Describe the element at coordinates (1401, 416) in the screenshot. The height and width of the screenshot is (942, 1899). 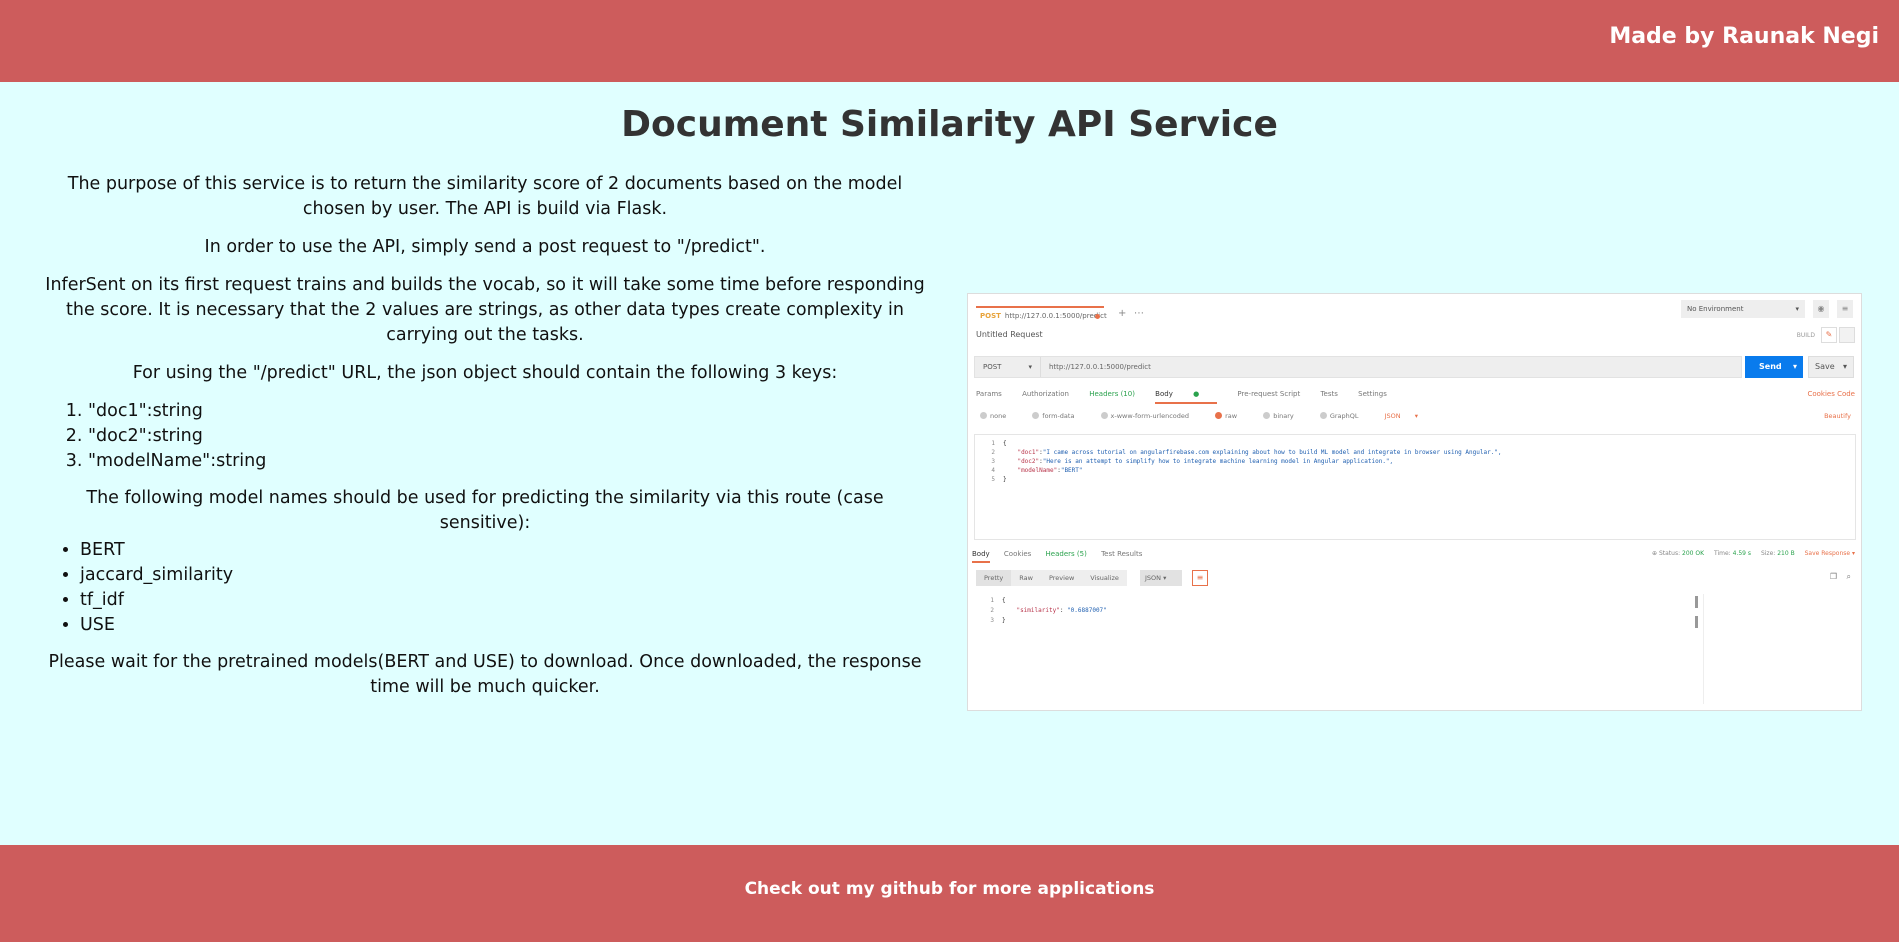
I see `body-format-select: JSON ▾` at that location.